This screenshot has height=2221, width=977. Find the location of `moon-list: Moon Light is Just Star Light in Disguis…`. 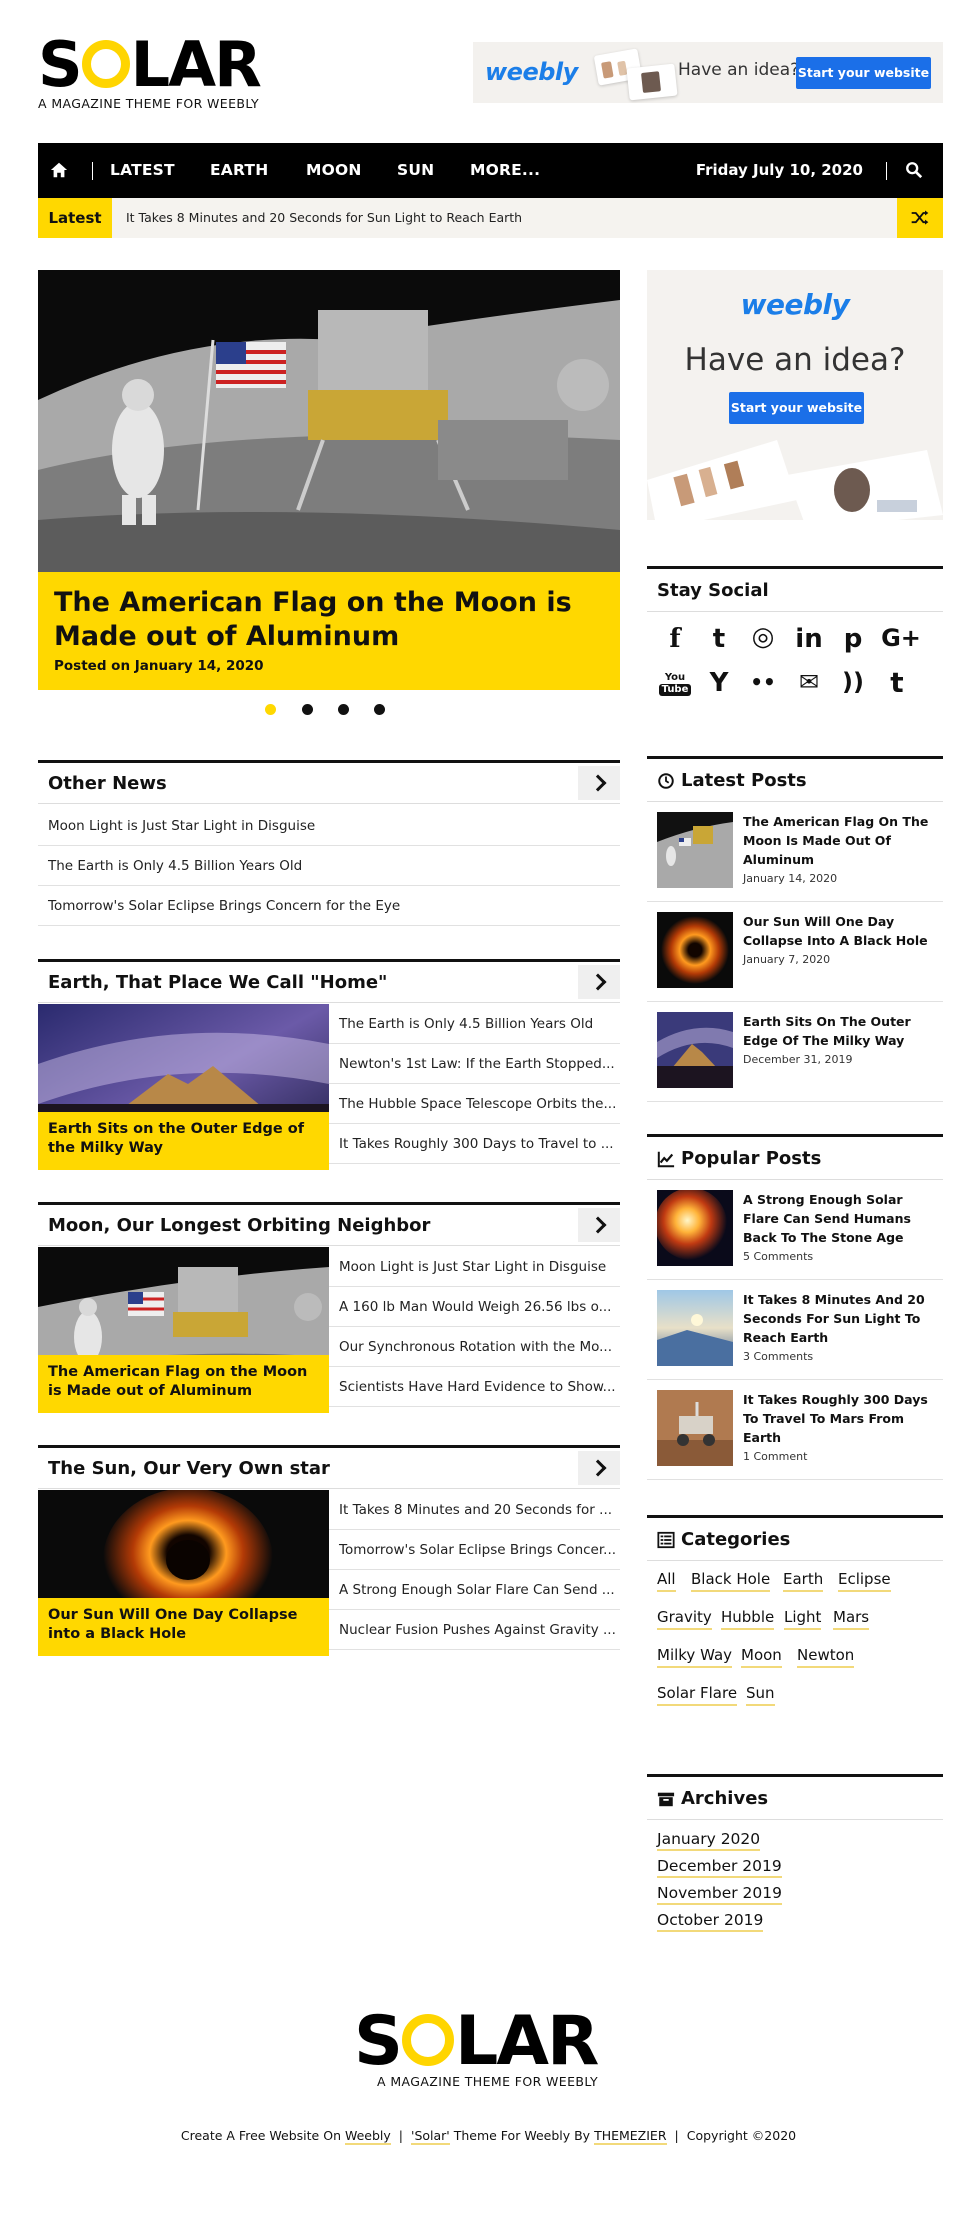

moon-list: Moon Light is Just Star Light in Disguis… is located at coordinates (474, 1327).